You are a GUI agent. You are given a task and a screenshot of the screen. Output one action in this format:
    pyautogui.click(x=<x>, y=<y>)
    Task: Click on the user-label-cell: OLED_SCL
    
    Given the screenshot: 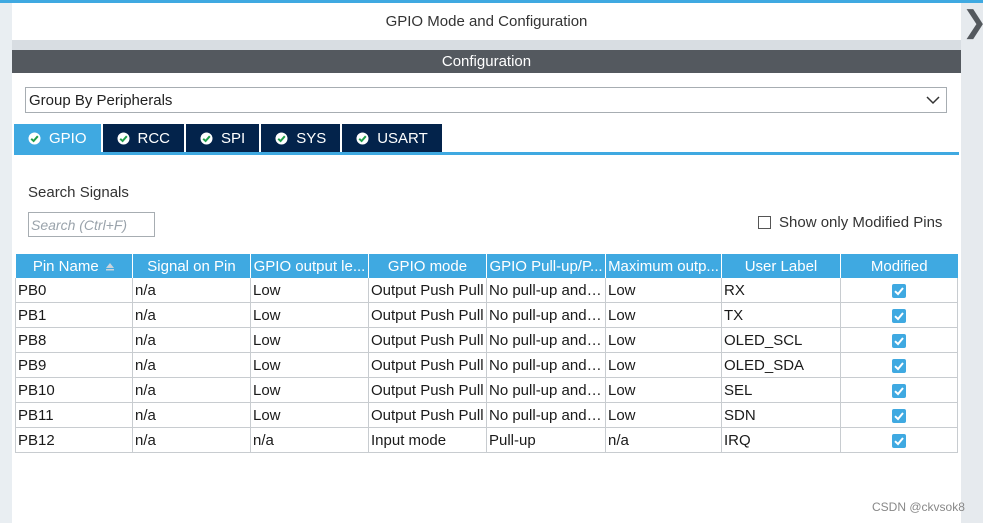 What is the action you would take?
    pyautogui.click(x=781, y=340)
    